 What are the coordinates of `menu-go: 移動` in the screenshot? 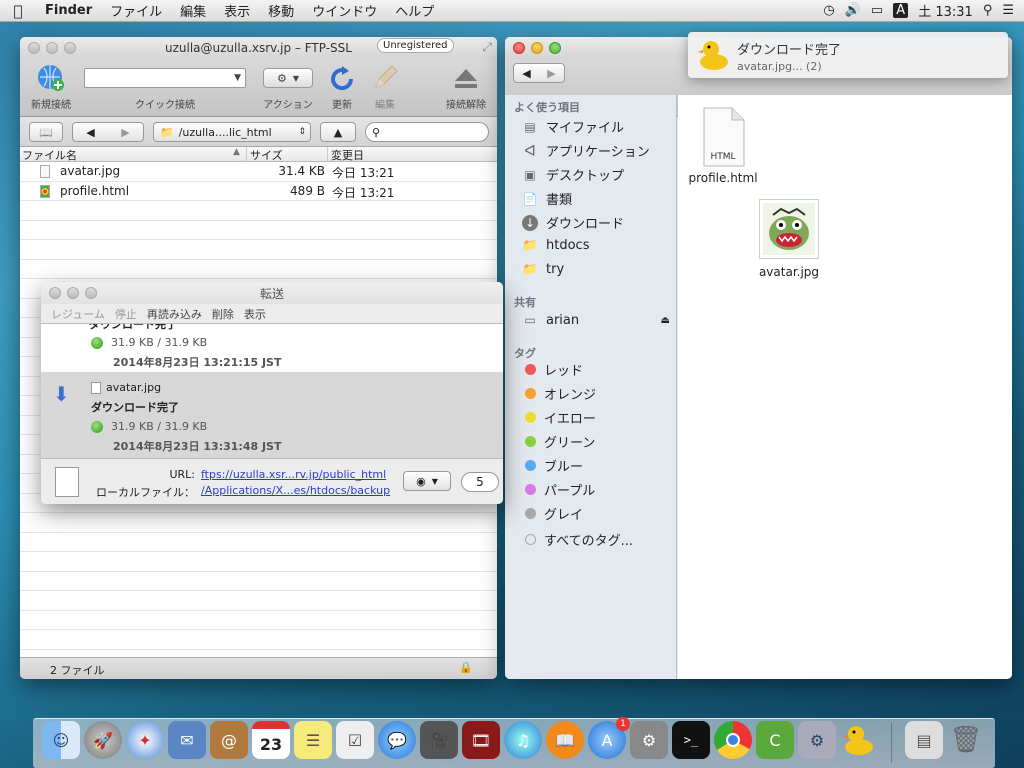 It's located at (281, 10).